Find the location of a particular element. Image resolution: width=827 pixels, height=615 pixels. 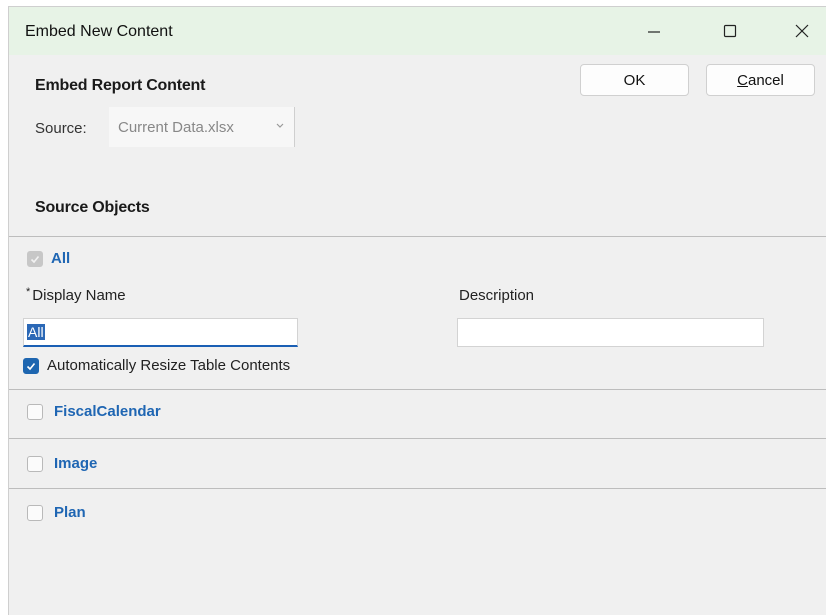

object-label-image: Image is located at coordinates (75, 463).